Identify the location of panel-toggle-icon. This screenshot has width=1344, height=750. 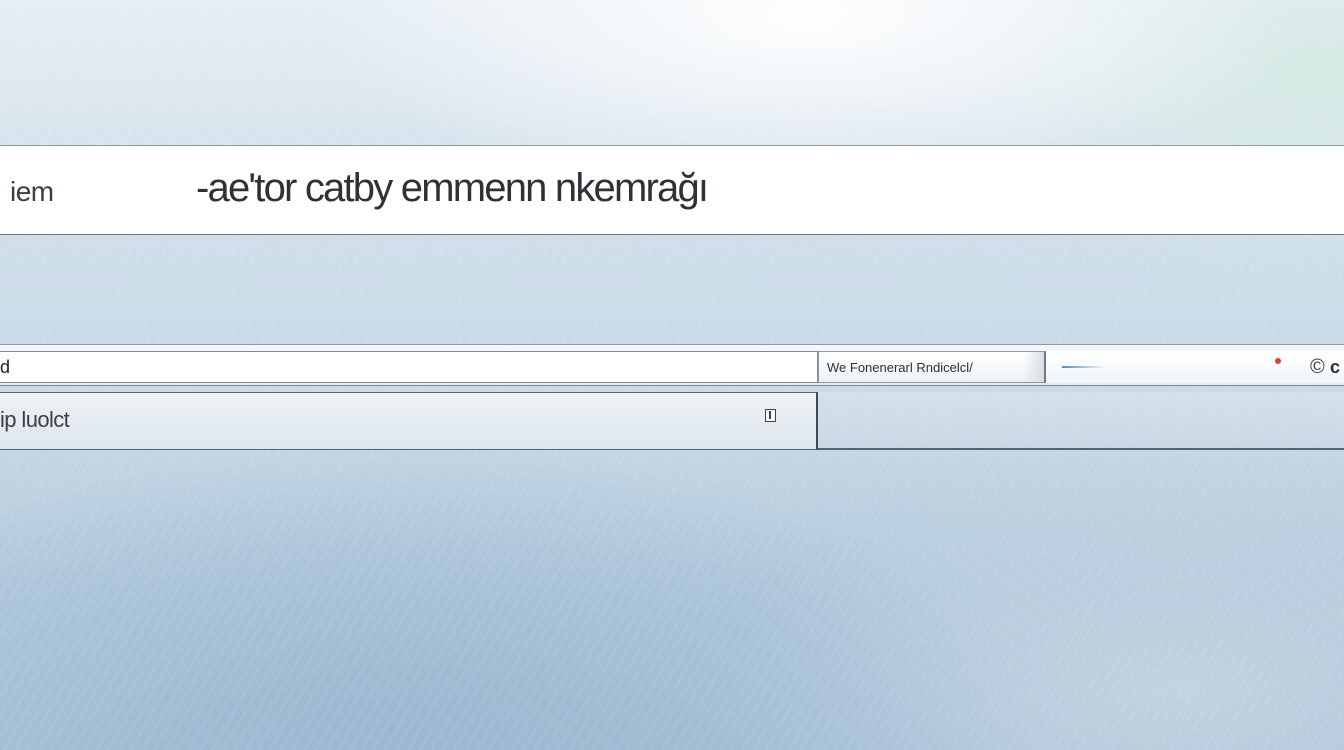
(770, 415).